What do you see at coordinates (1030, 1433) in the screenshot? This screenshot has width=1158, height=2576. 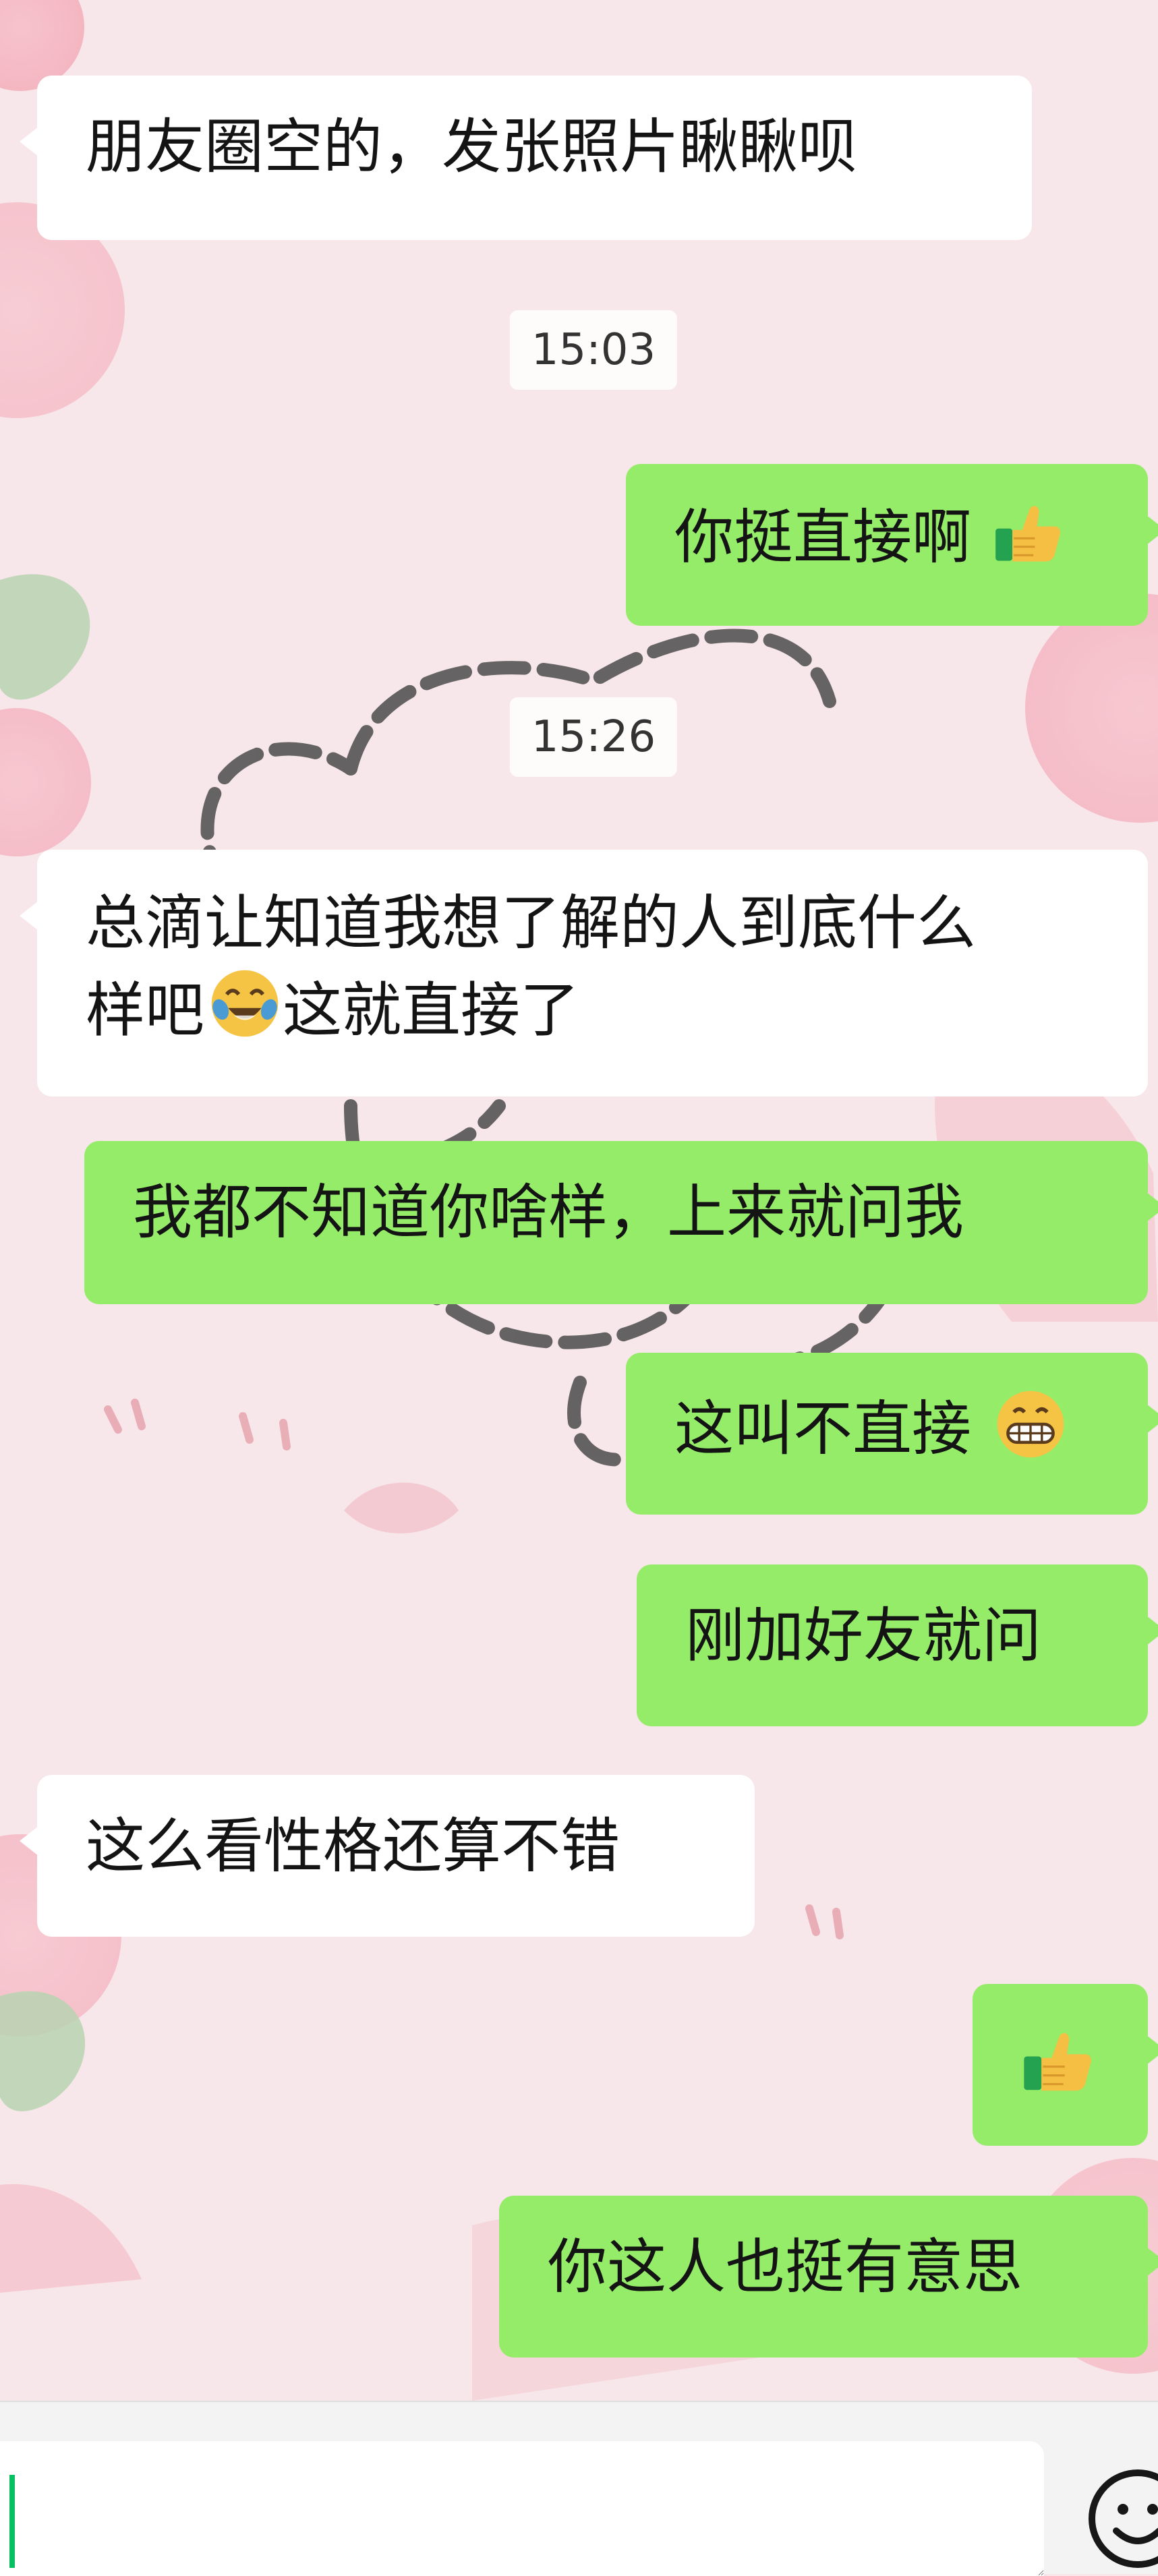 I see `grinning-emoji-icon` at bounding box center [1030, 1433].